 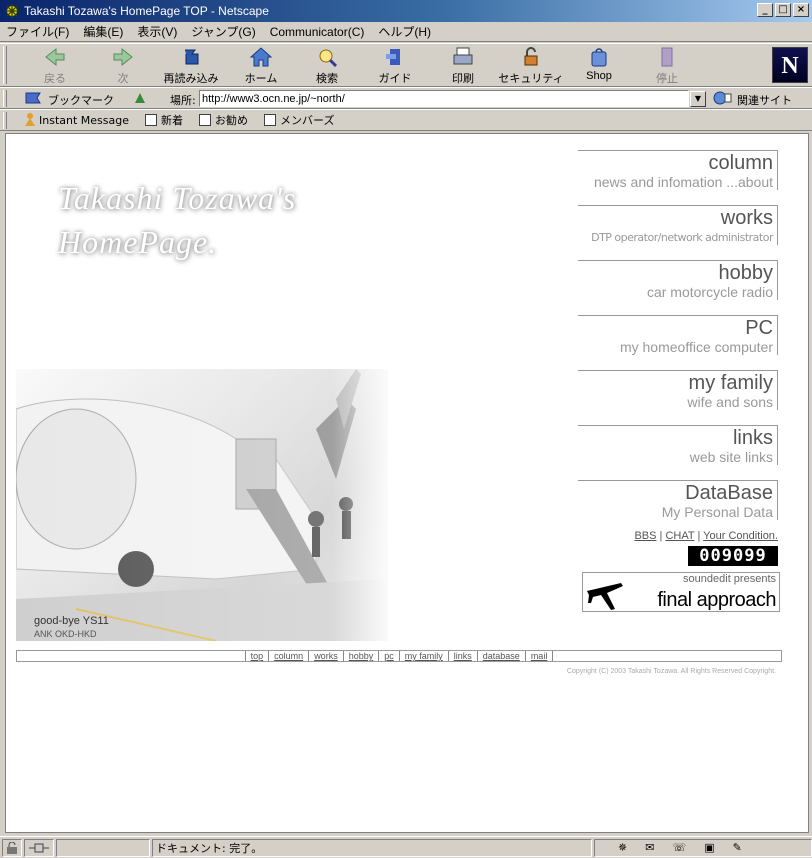 I want to click on site-logo-line2: HomePage., so click(x=138, y=242).